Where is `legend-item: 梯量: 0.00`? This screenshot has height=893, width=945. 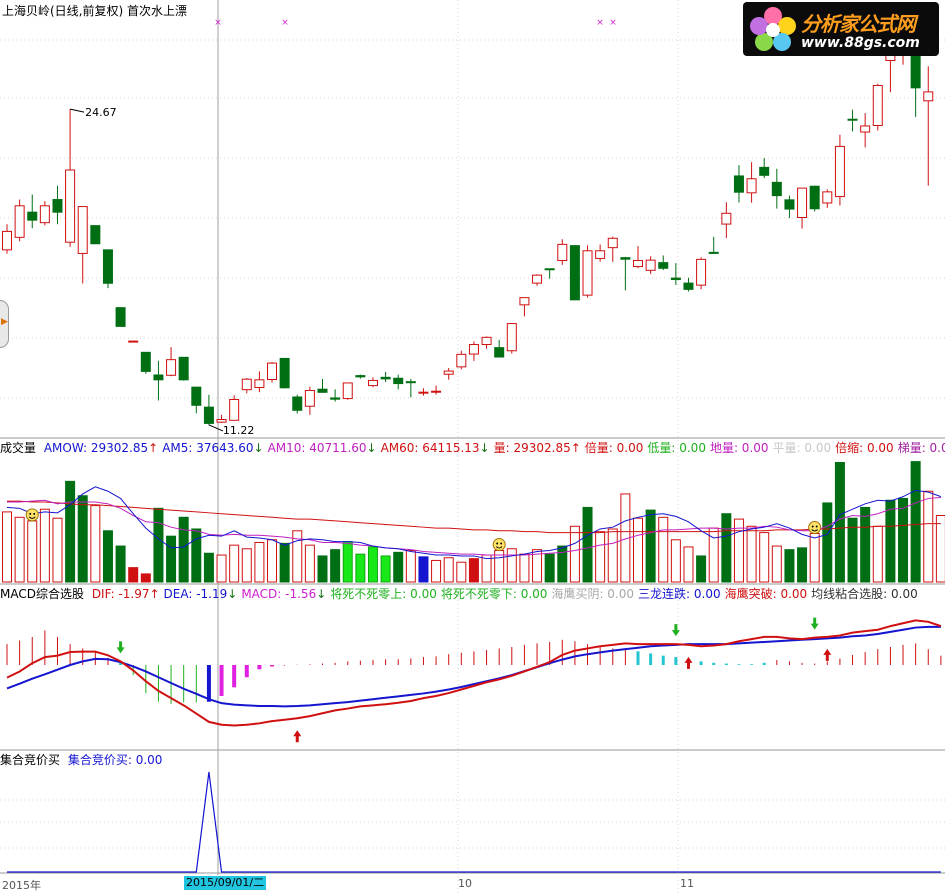
legend-item: 梯量: 0.00 is located at coordinates (921, 448).